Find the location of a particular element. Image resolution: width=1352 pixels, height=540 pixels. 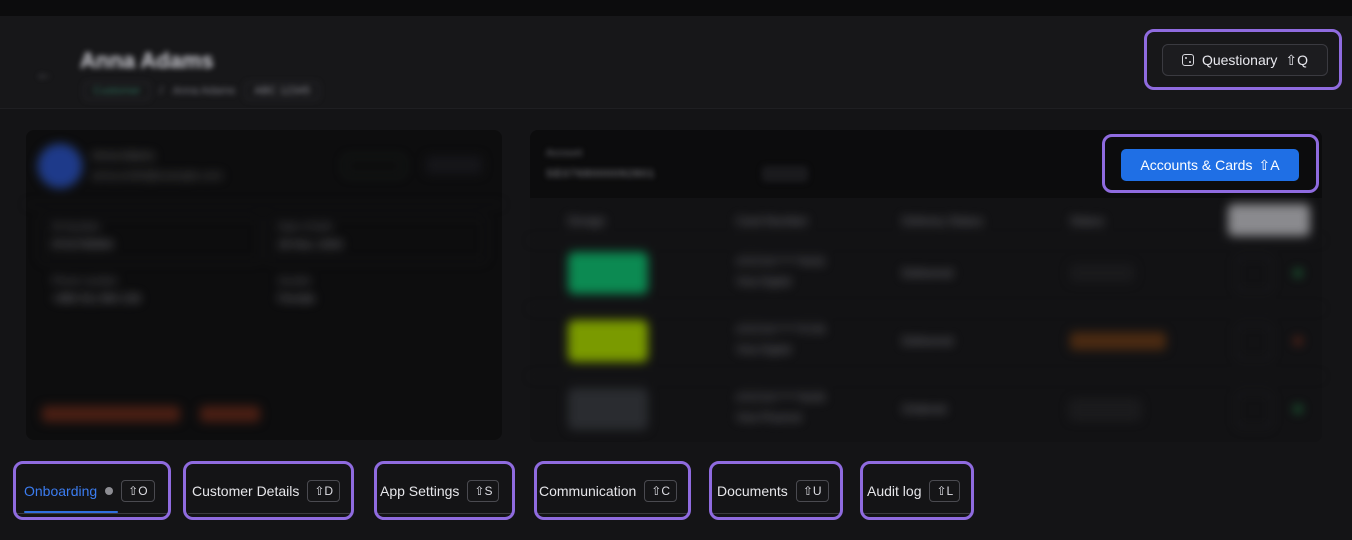

card-number-cell: 4707XX******5735 Visa Digital is located at coordinates (780, 340).